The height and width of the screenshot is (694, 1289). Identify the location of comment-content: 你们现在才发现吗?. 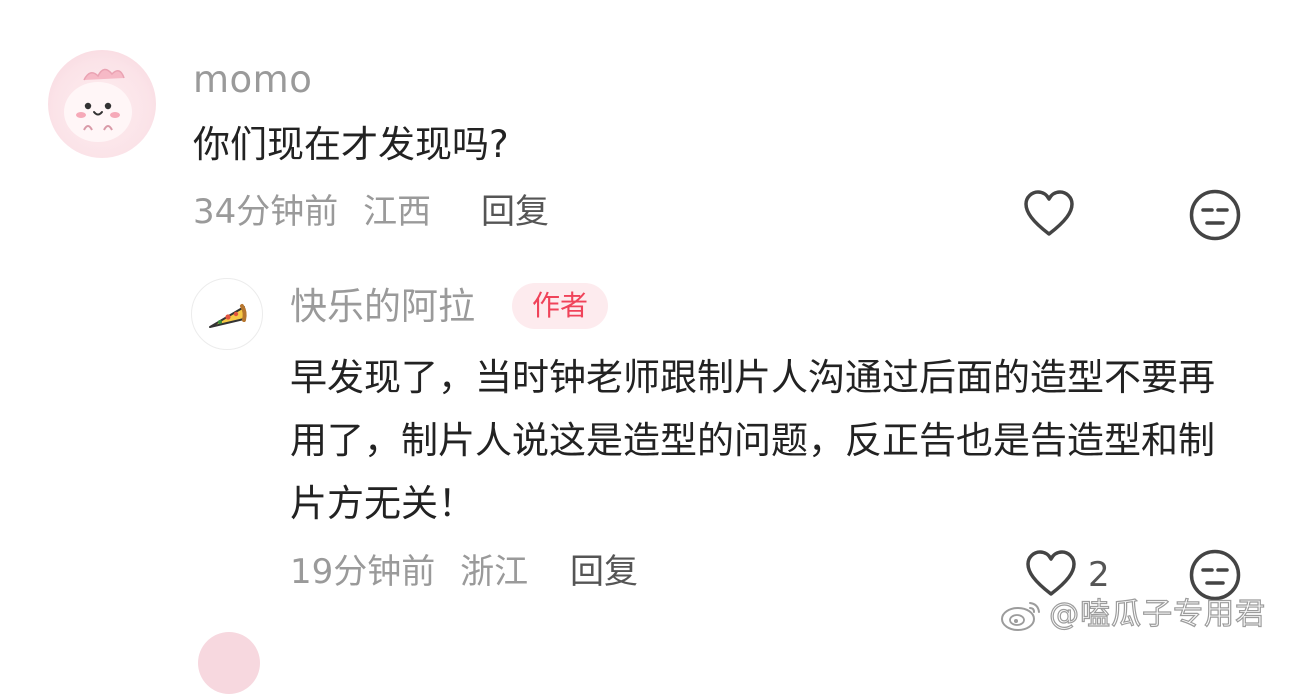
(351, 144).